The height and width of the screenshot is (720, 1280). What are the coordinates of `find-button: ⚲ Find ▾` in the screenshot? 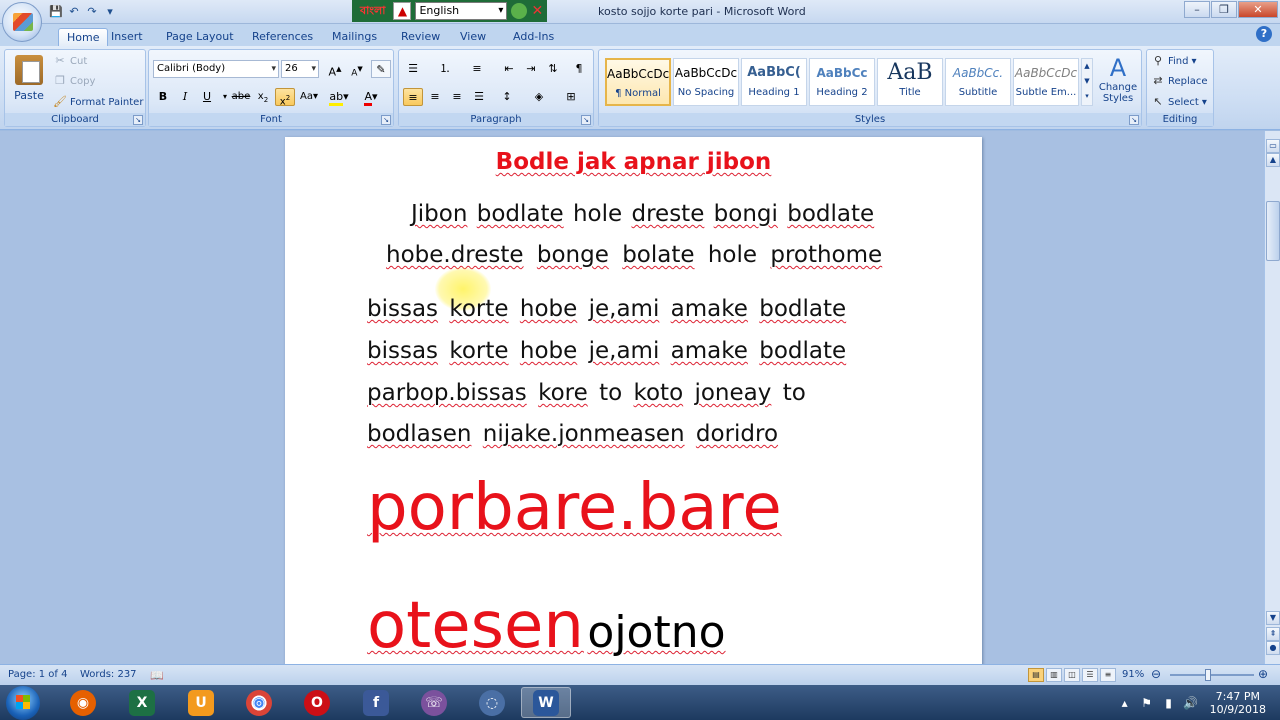 It's located at (1174, 61).